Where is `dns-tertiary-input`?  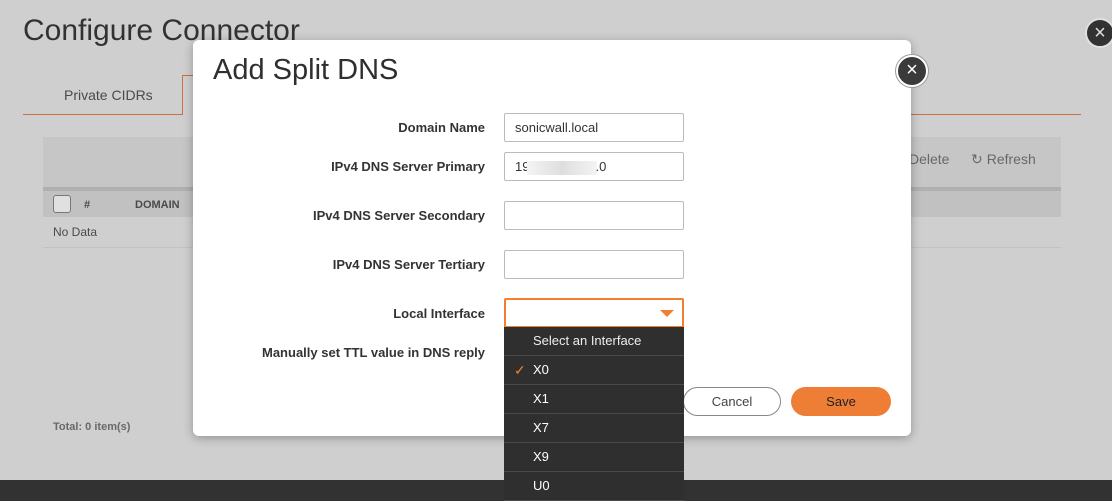 dns-tertiary-input is located at coordinates (594, 264).